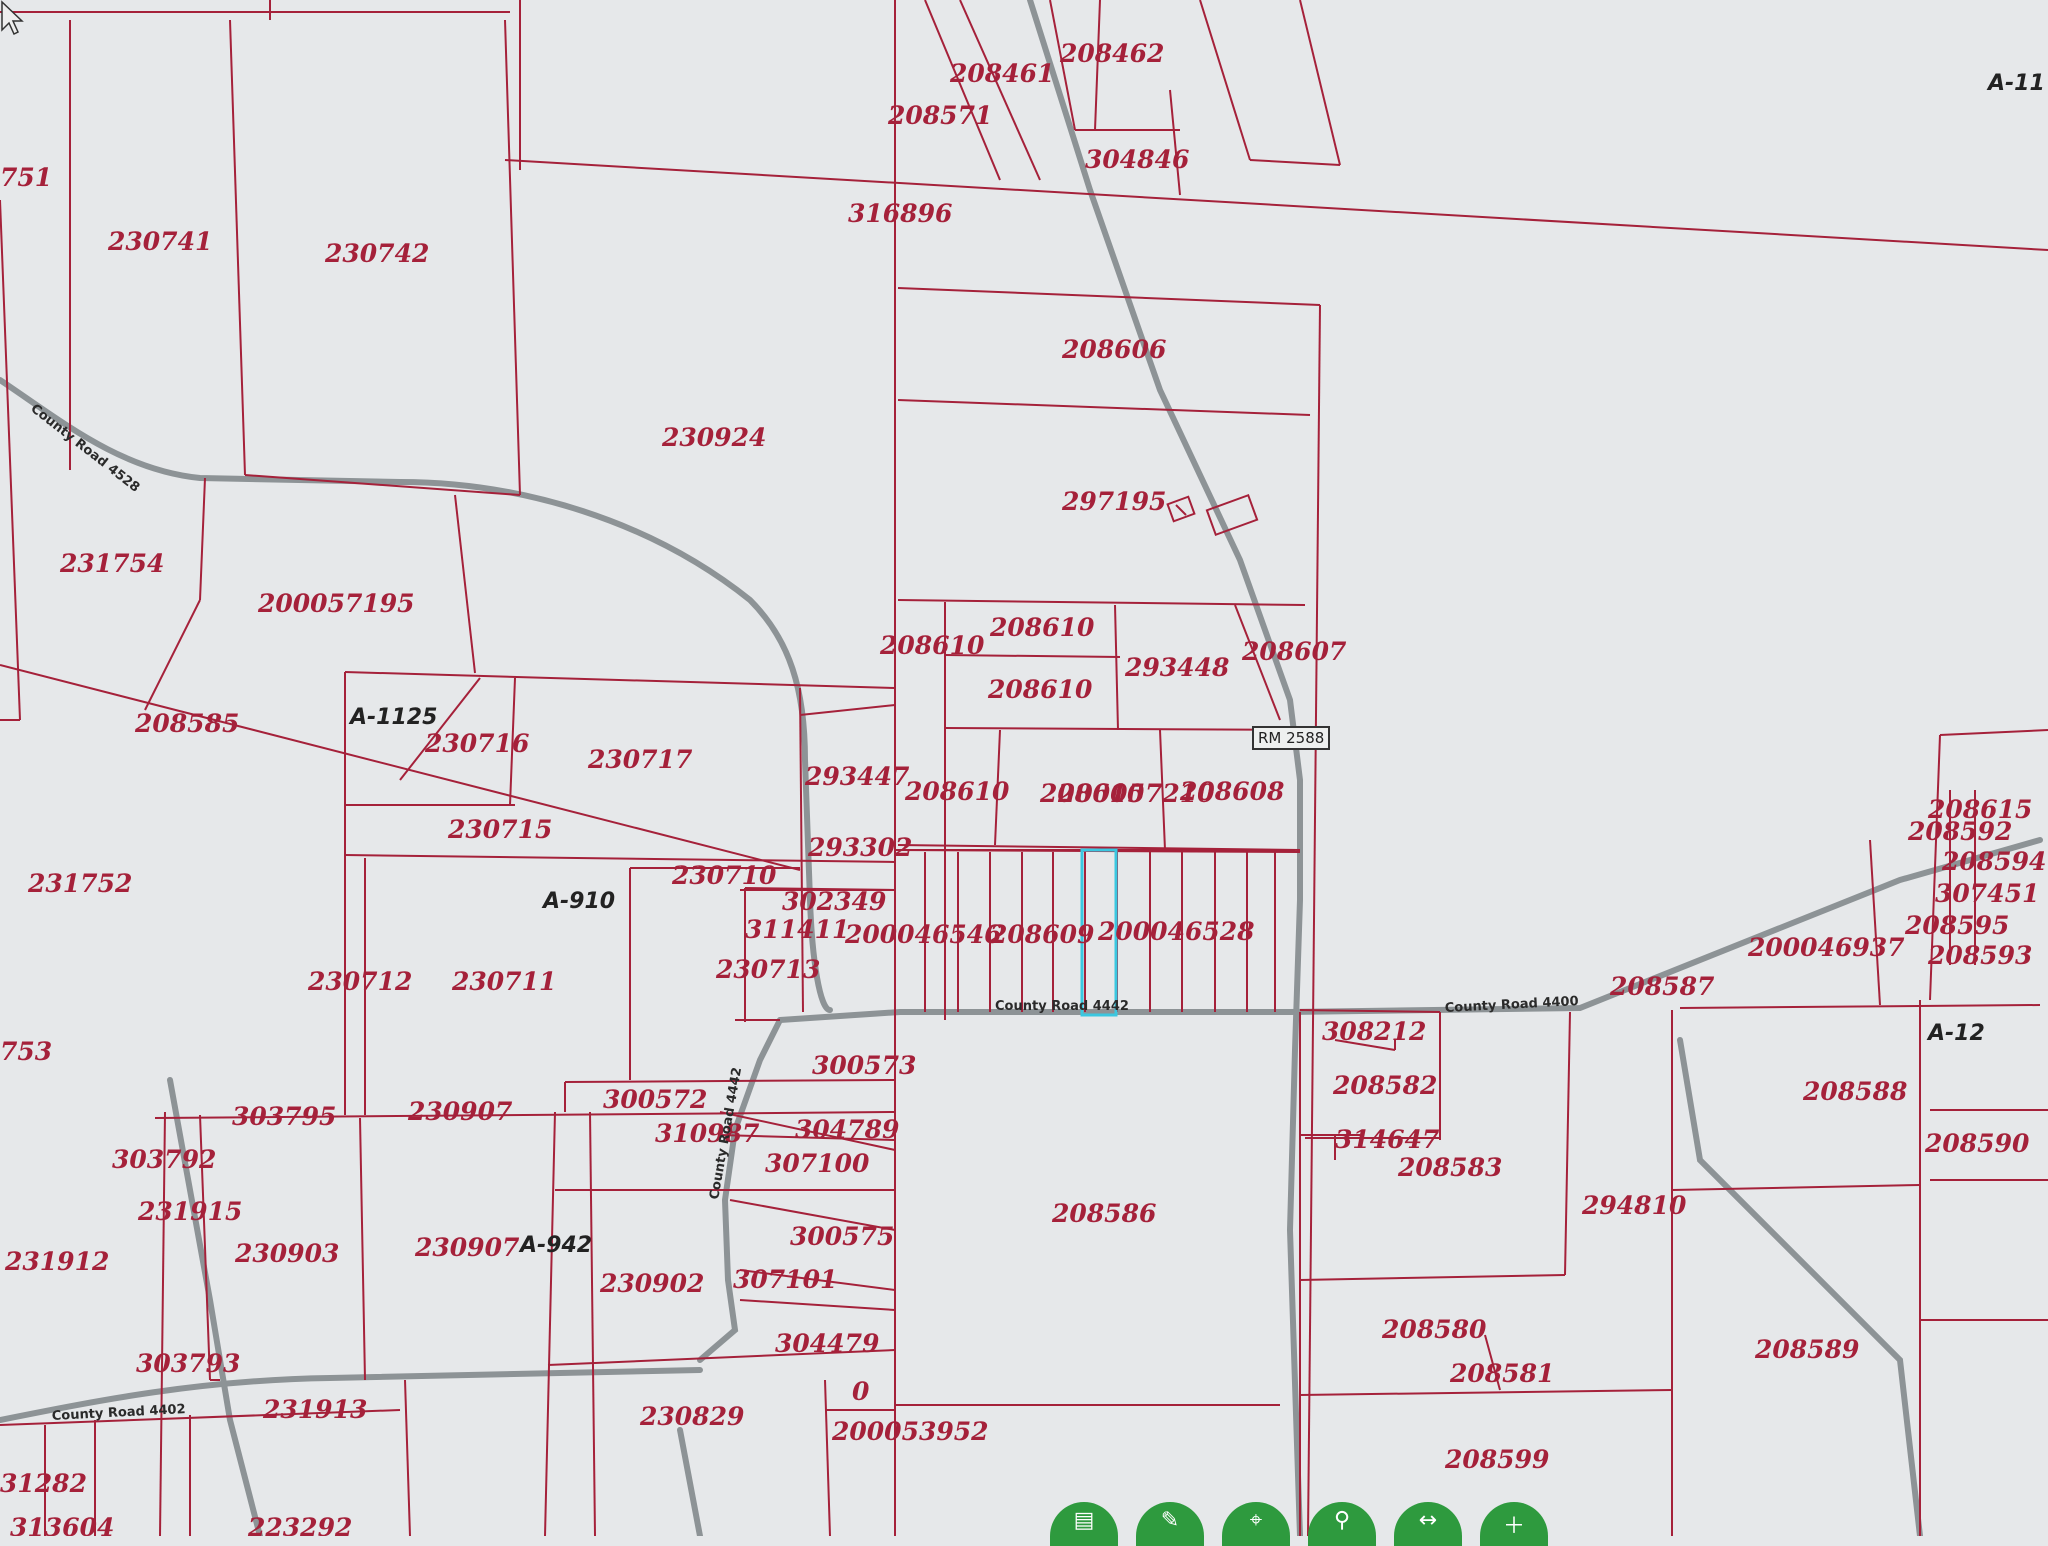 The height and width of the screenshot is (1546, 2048). What do you see at coordinates (910, 1431) in the screenshot?
I see `parcel-label: 200053952` at bounding box center [910, 1431].